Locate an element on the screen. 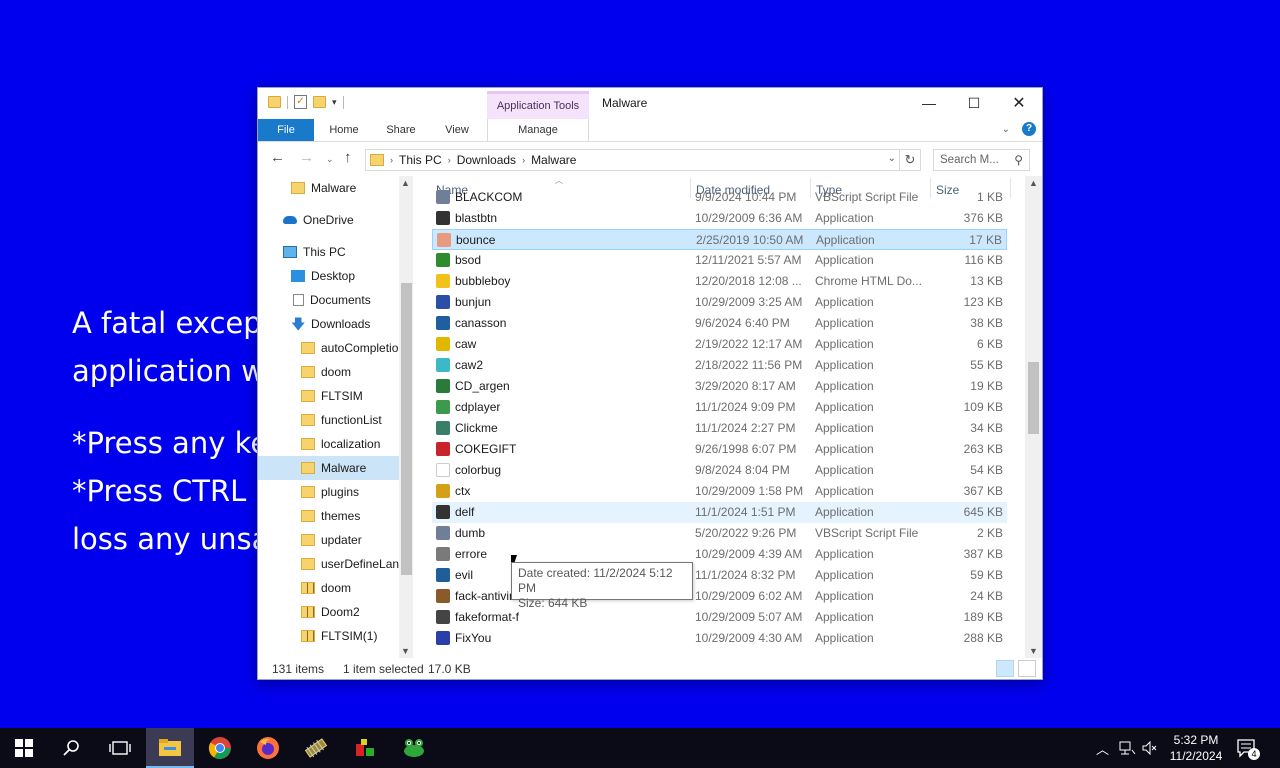 Image resolution: width=1280 pixels, height=768 pixels. tab-share: Share is located at coordinates (401, 130).